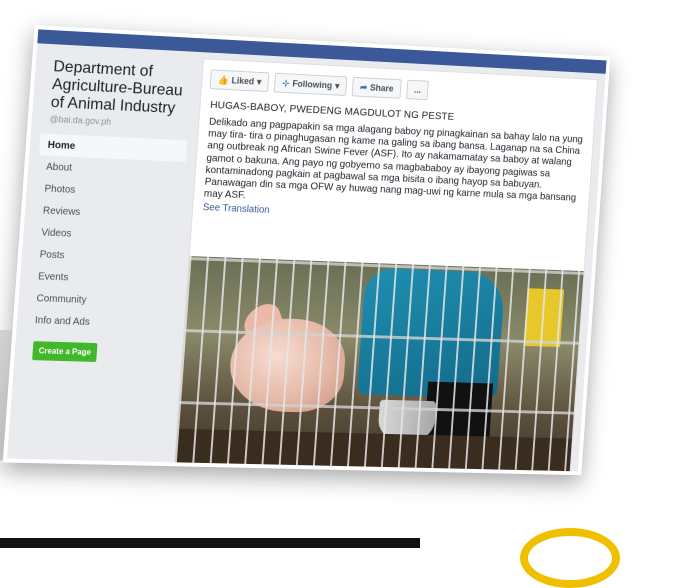  I want to click on following-label: Following, so click(312, 84).